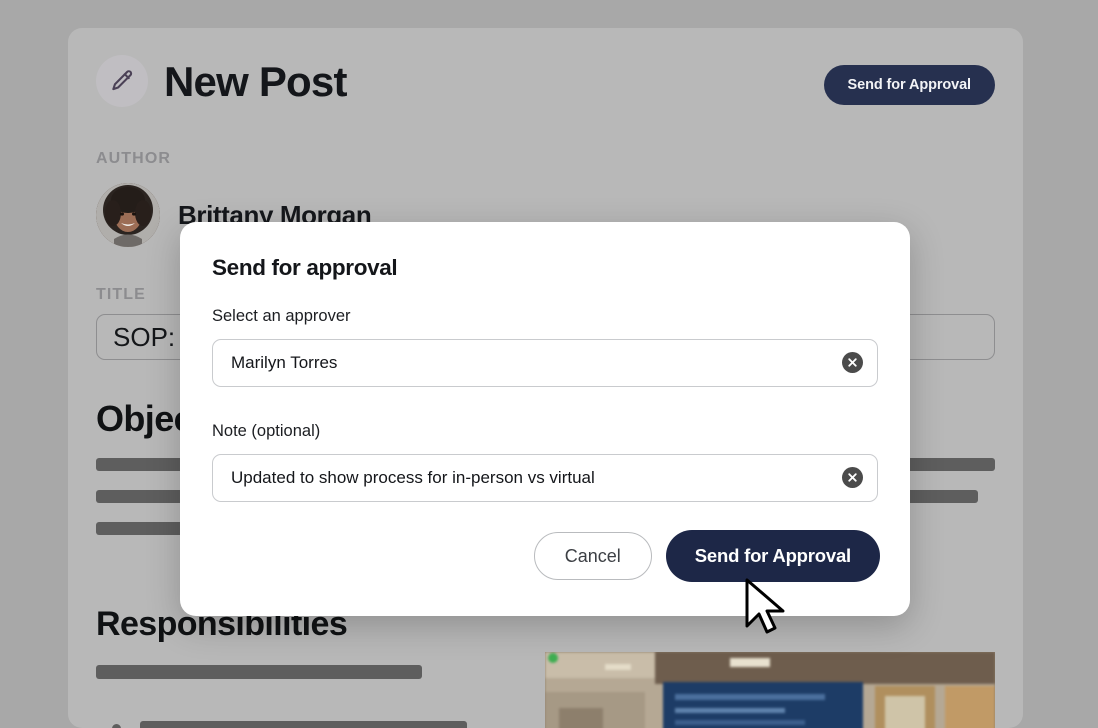 The image size is (1098, 728). I want to click on approver-input-value: Marilyn Torres, so click(284, 362).